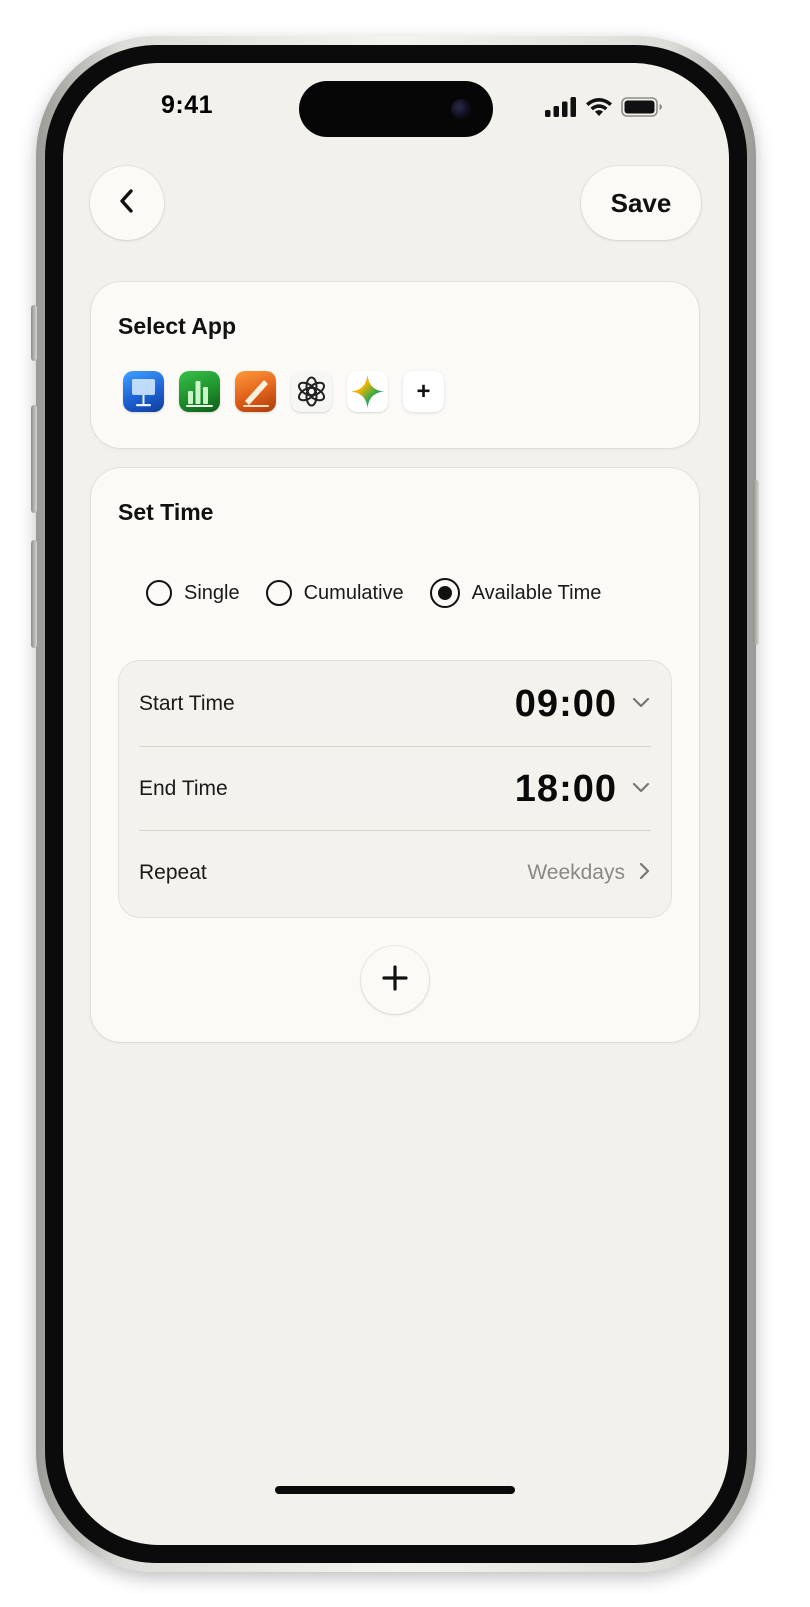  I want to click on add-app-button: +, so click(423, 391).